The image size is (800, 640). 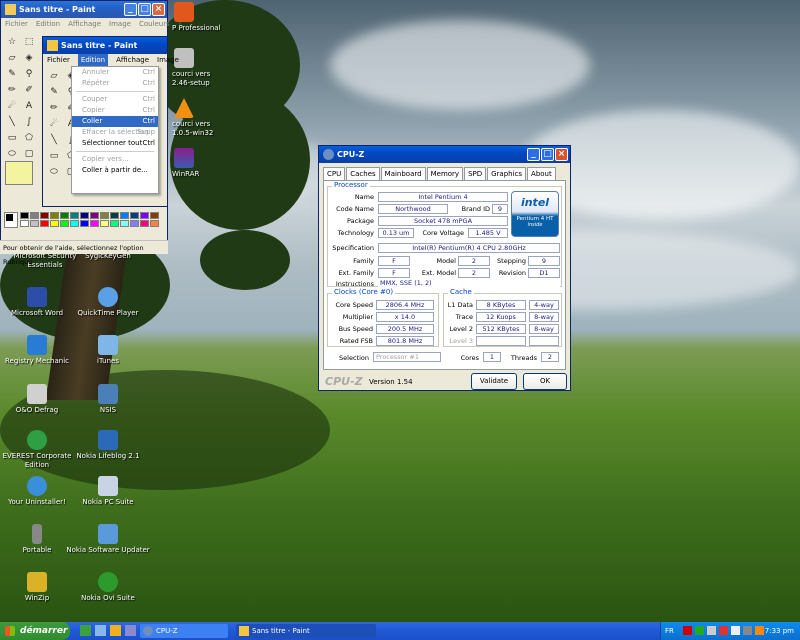 I want to click on desktop-icon-ovi-suite: Nokia Ovi Suite, so click(x=108, y=587).